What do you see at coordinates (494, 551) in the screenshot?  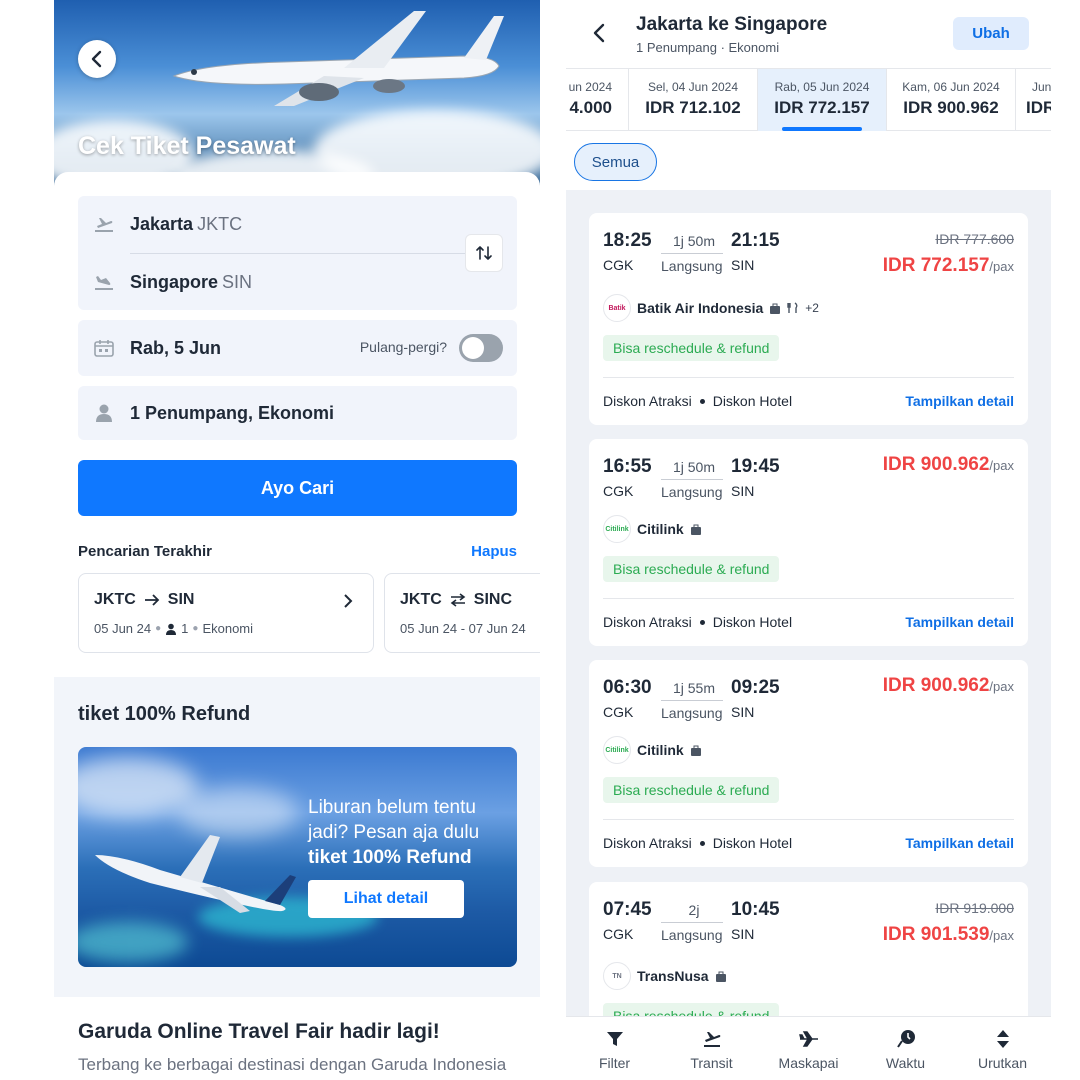 I see `clear-recent-button: Hapus` at bounding box center [494, 551].